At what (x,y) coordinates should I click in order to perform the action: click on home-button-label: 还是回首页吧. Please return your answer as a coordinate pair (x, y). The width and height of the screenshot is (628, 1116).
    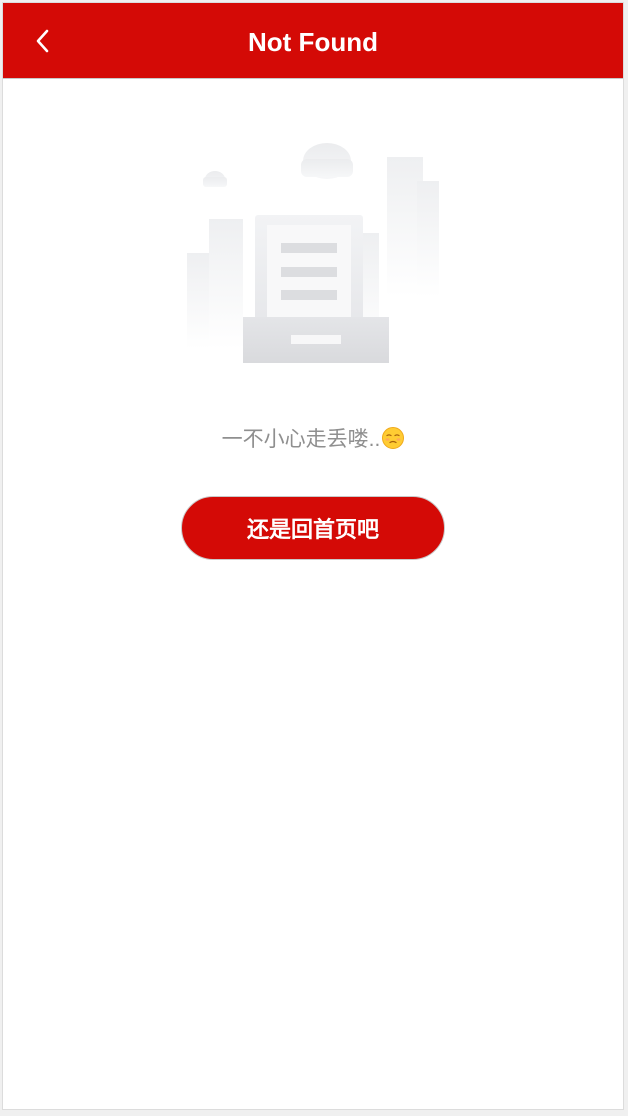
    Looking at the image, I should click on (312, 529).